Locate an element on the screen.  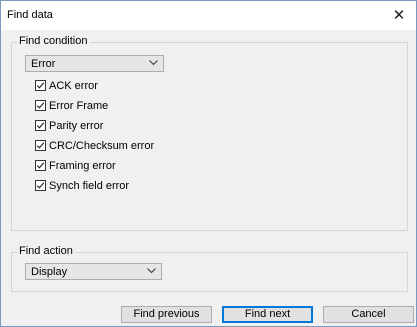
checkbox-label: Framing error is located at coordinates (82, 165).